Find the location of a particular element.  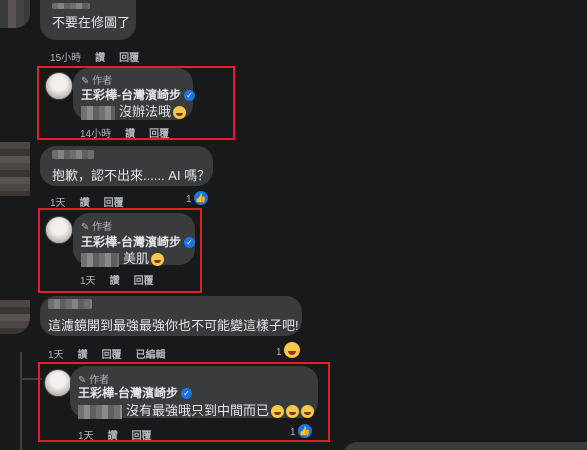

comment-timestamp: 15小時 is located at coordinates (65, 58).